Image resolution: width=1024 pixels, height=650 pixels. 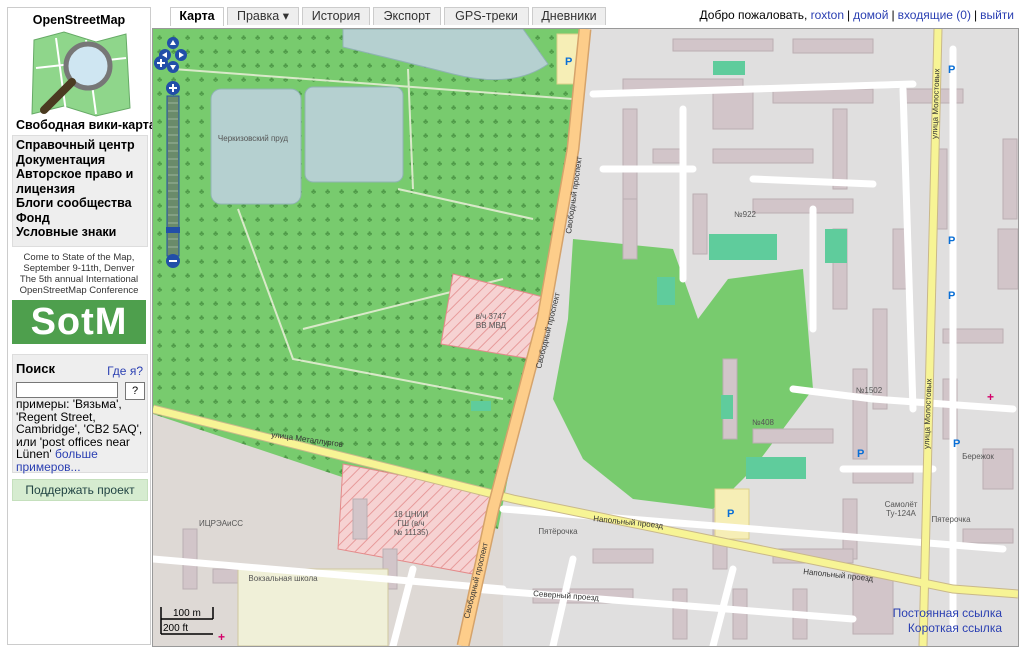 I want to click on where-am-i-link: Где я?, so click(x=125, y=371).